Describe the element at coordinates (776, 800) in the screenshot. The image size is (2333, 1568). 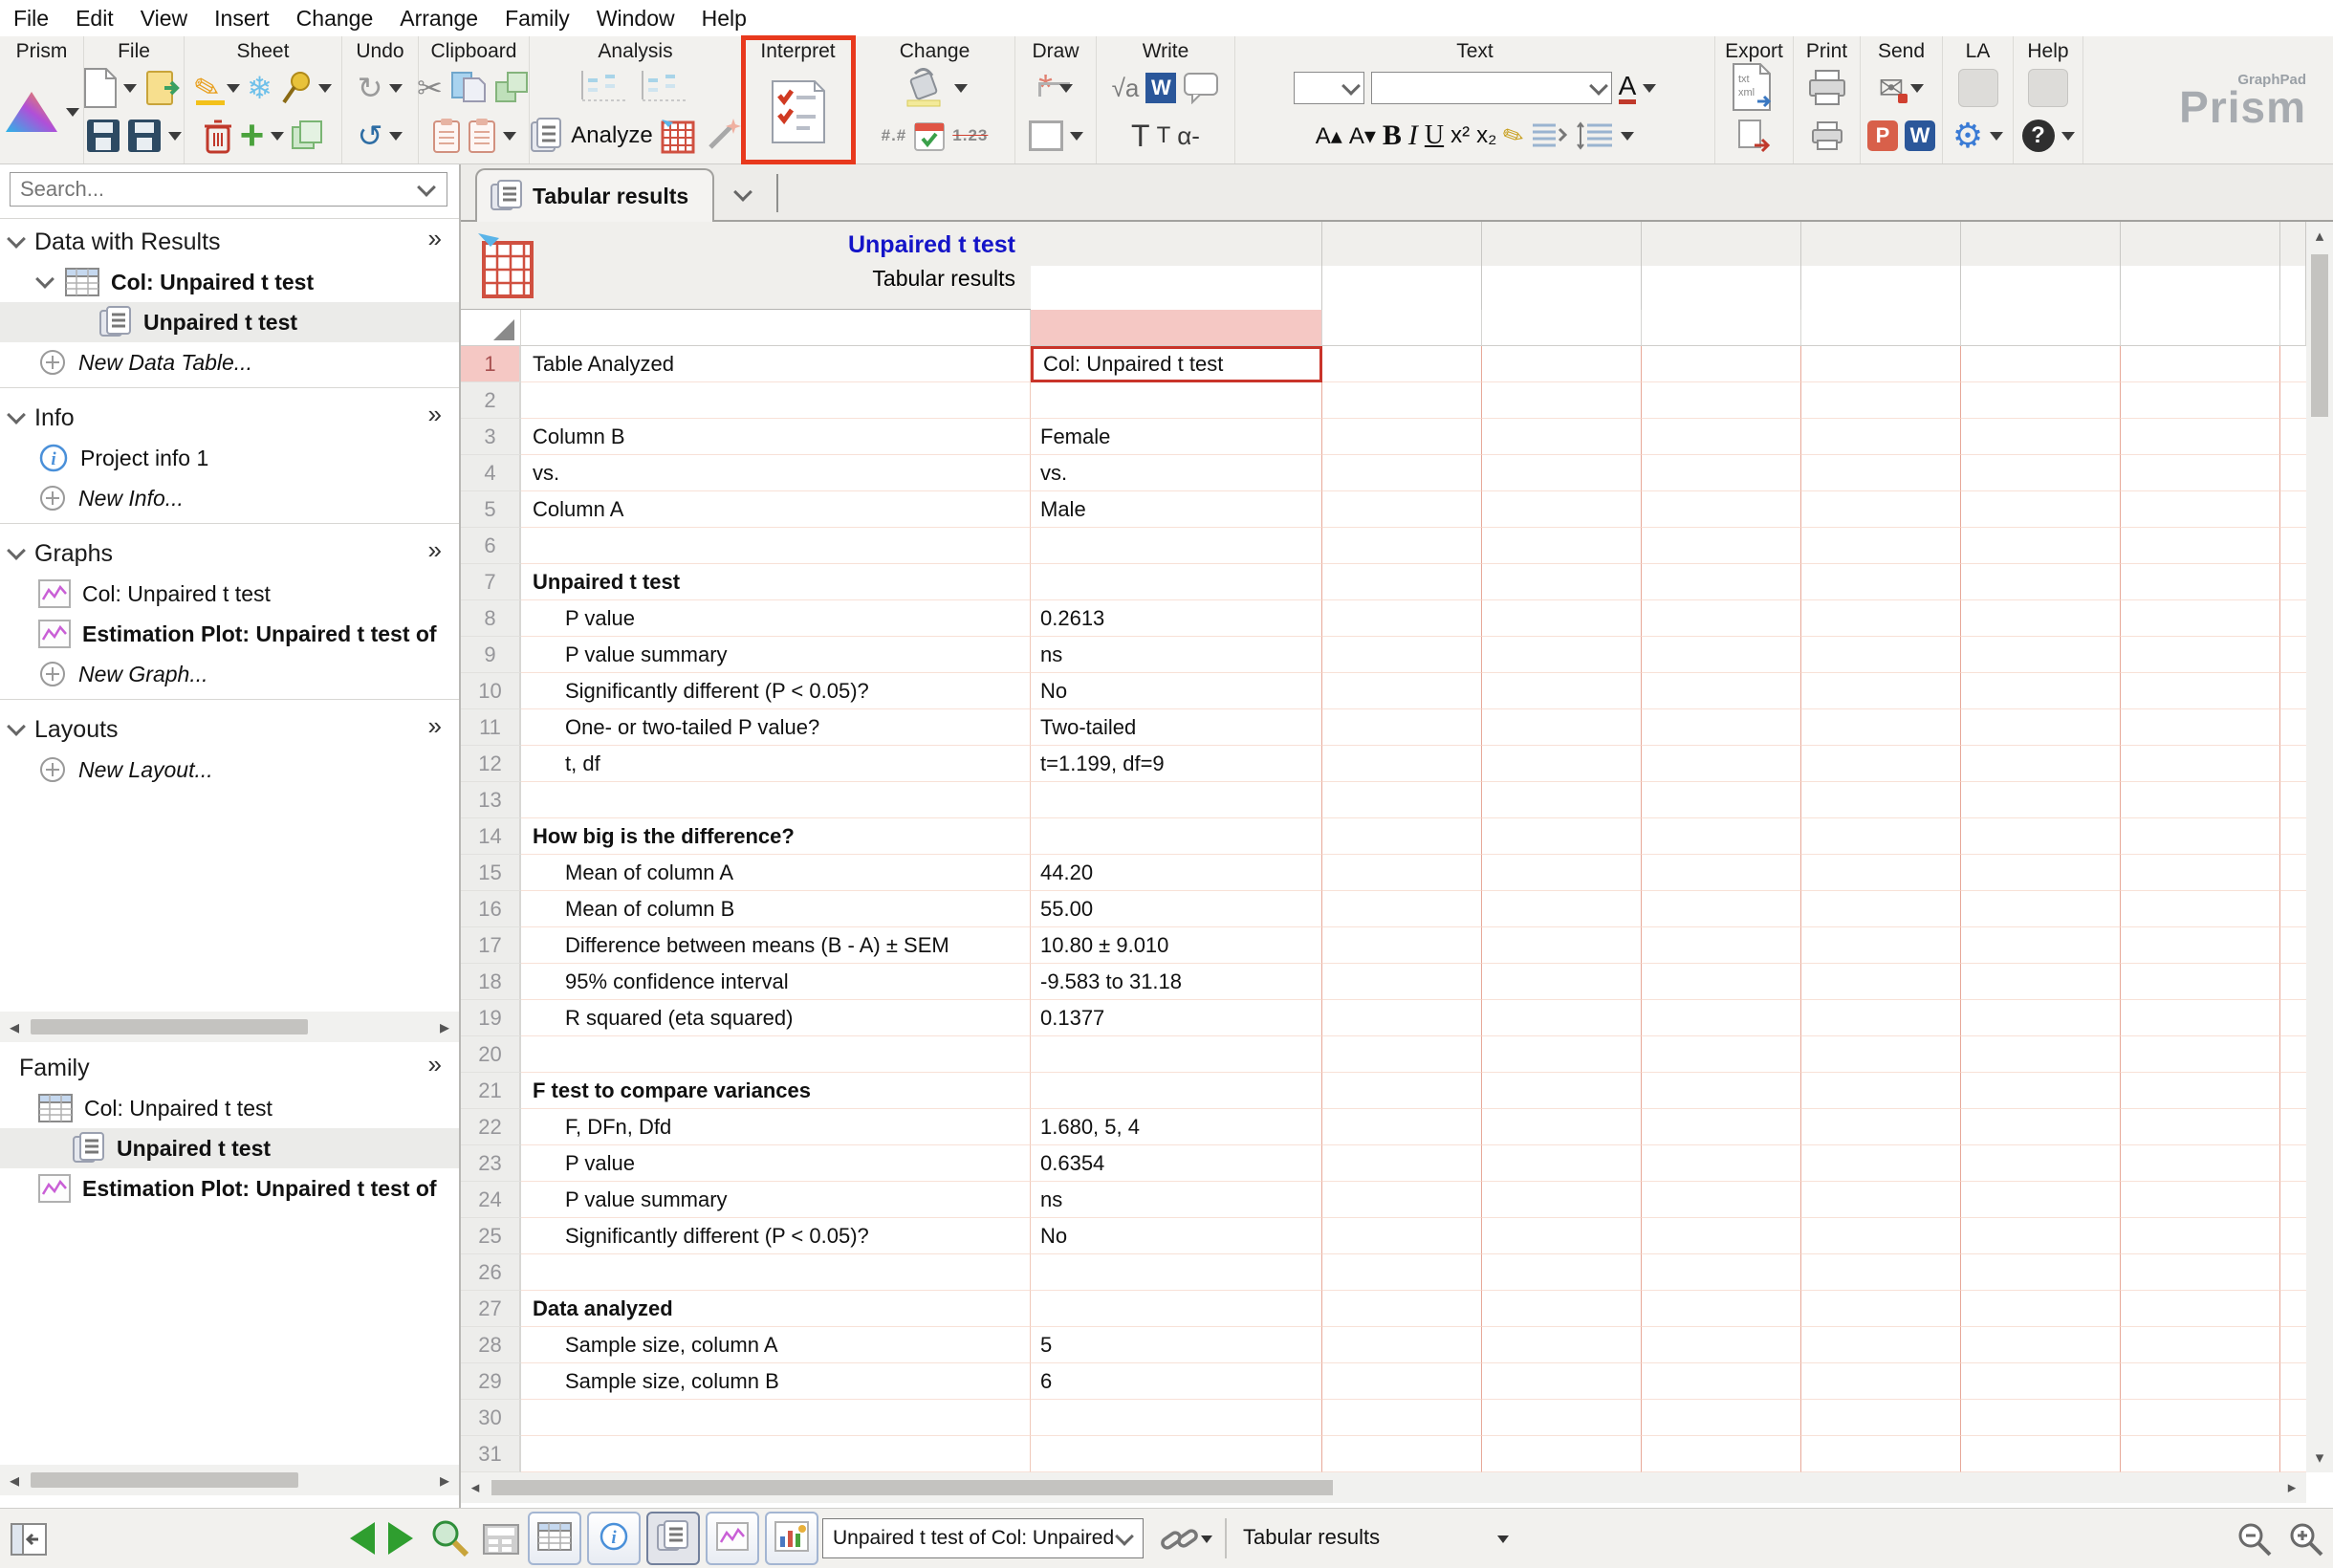
I see `row-label-cell` at that location.